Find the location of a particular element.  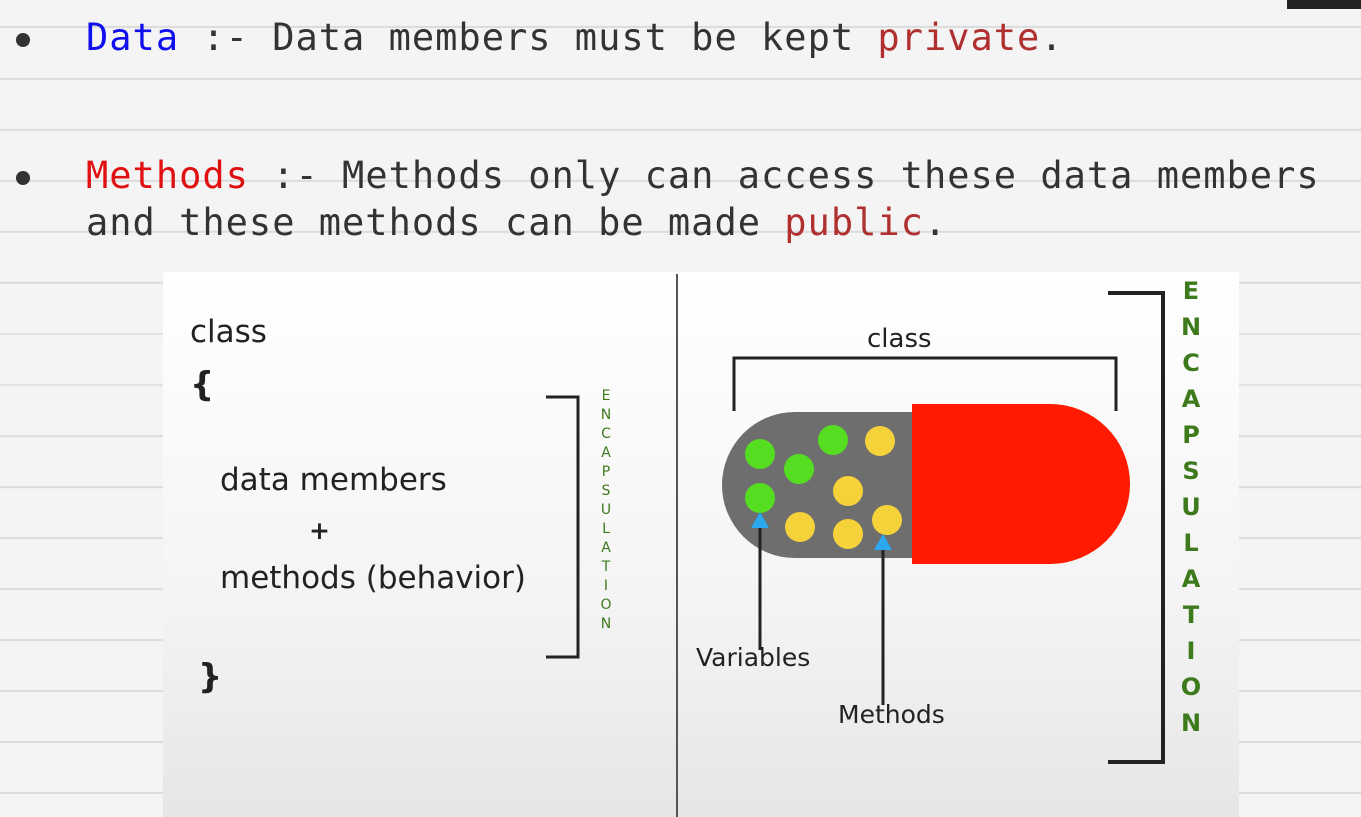

figure-divider is located at coordinates (677, 545).